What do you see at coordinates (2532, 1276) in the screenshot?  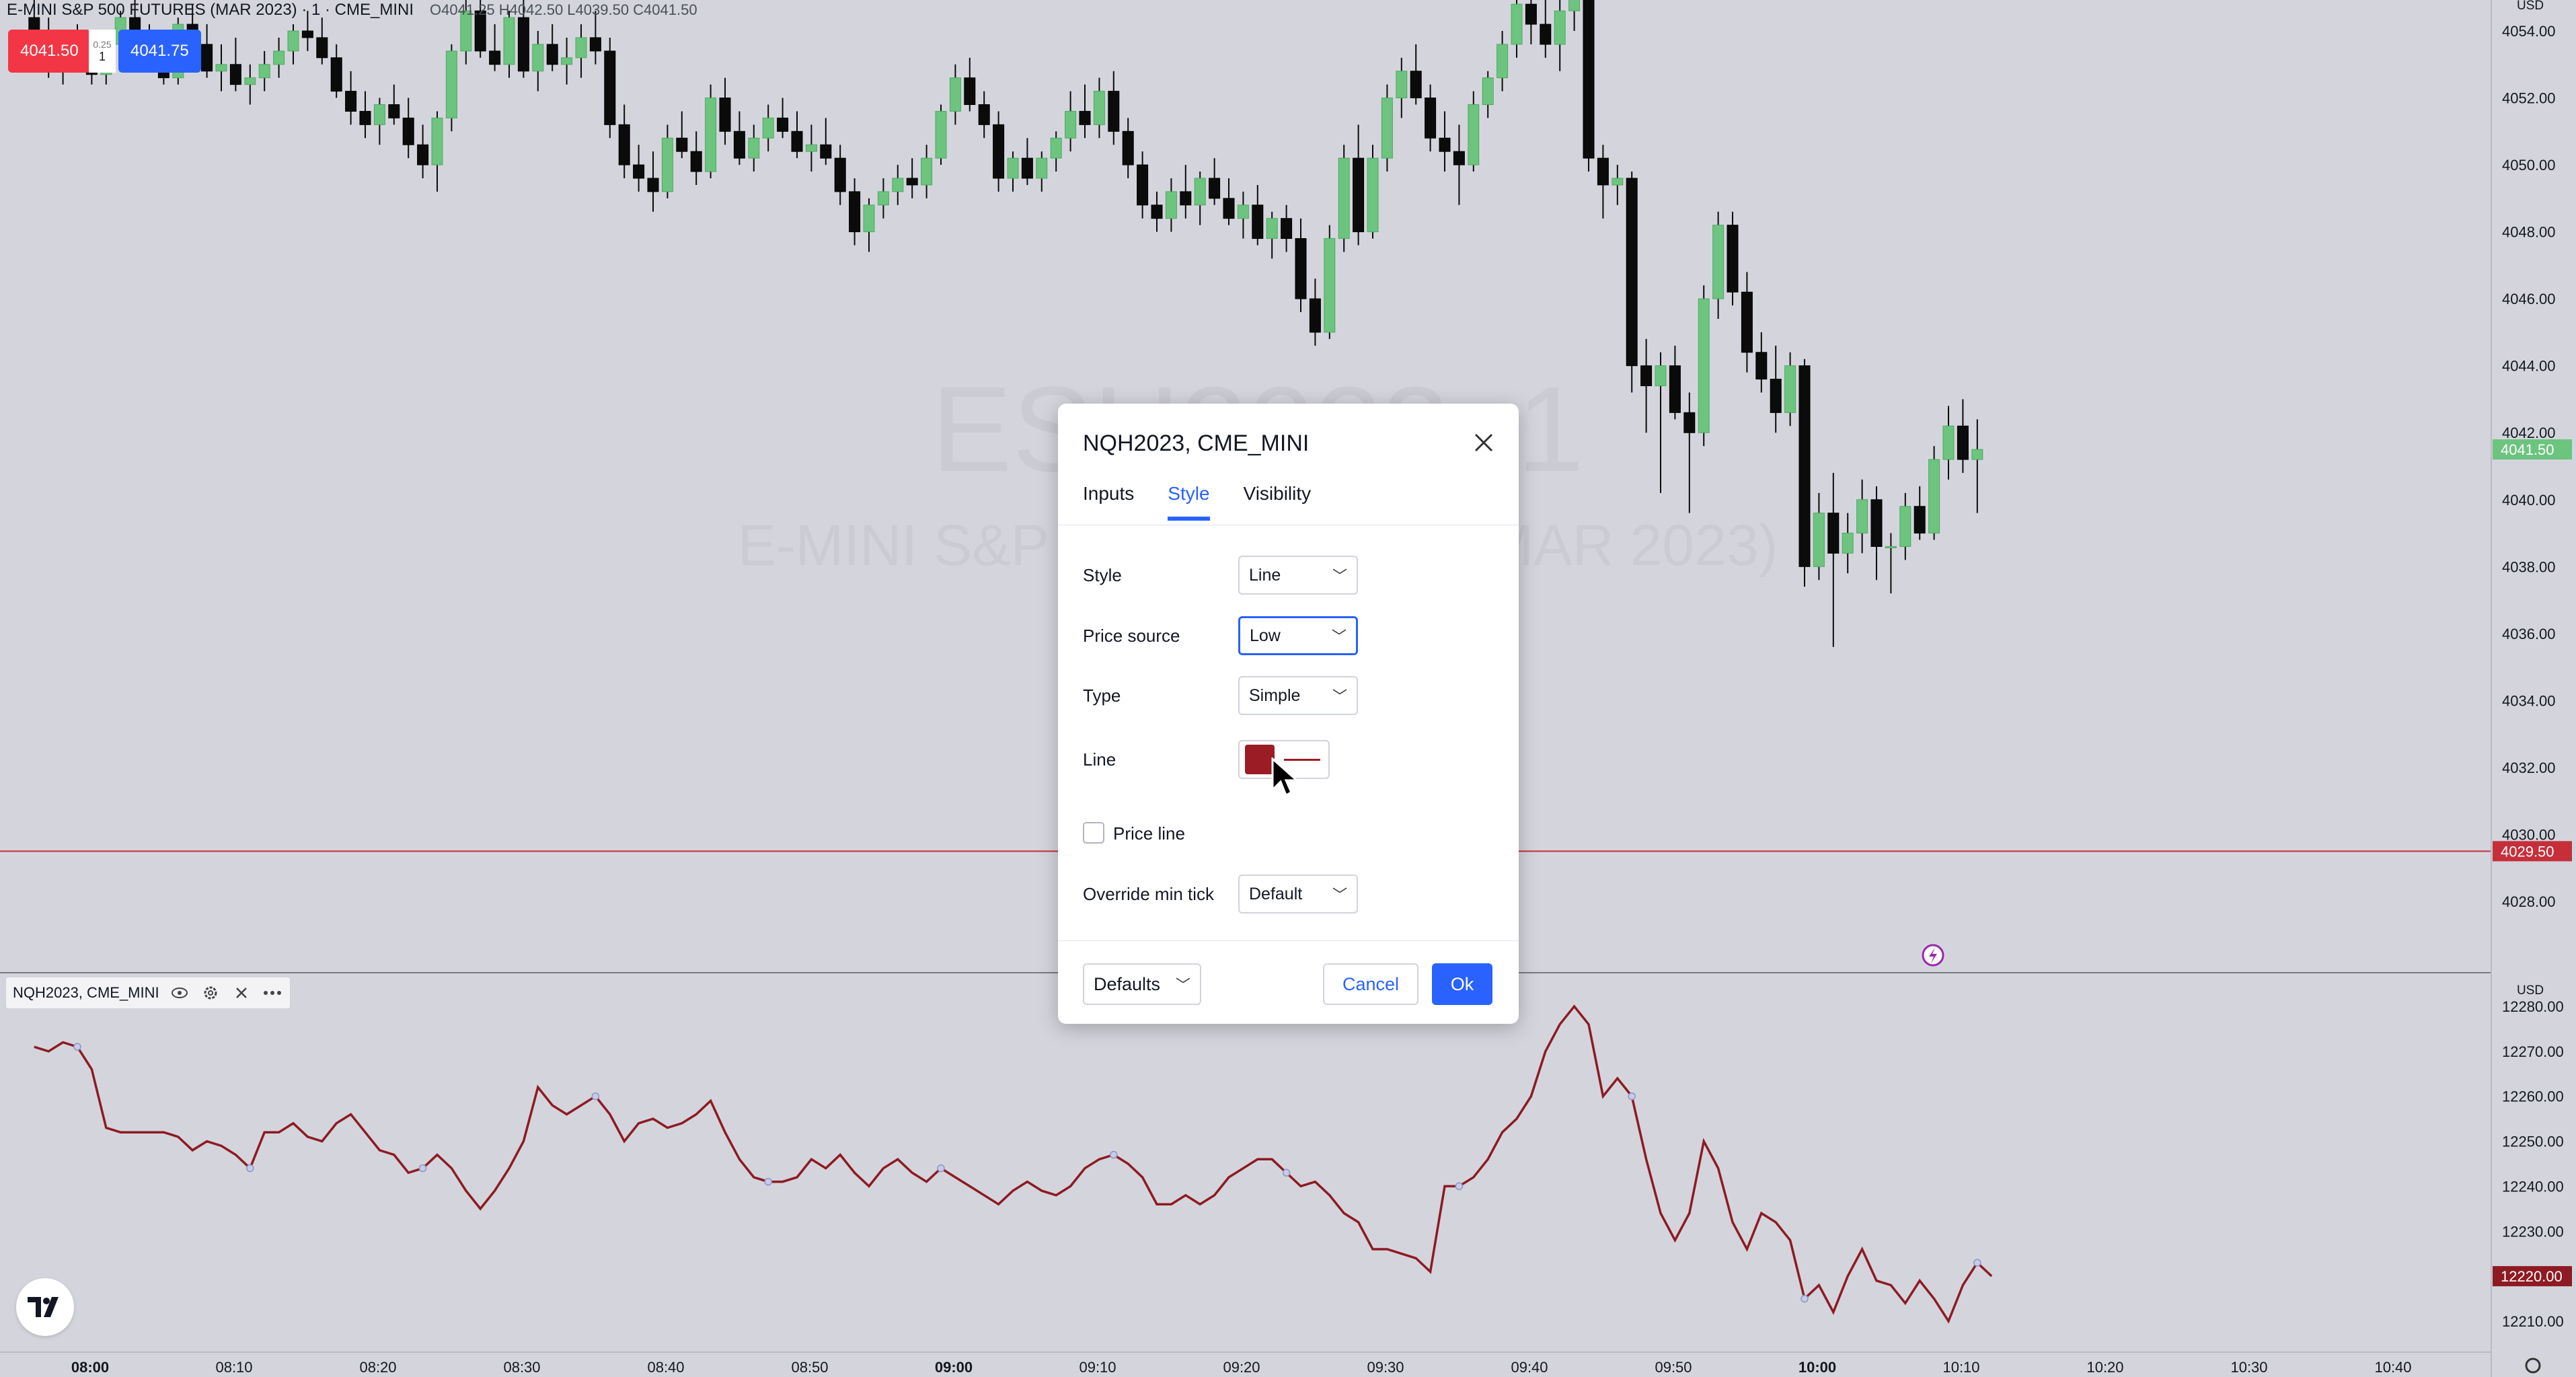 I see `price-badge-nq-last-label: 12220.00` at bounding box center [2532, 1276].